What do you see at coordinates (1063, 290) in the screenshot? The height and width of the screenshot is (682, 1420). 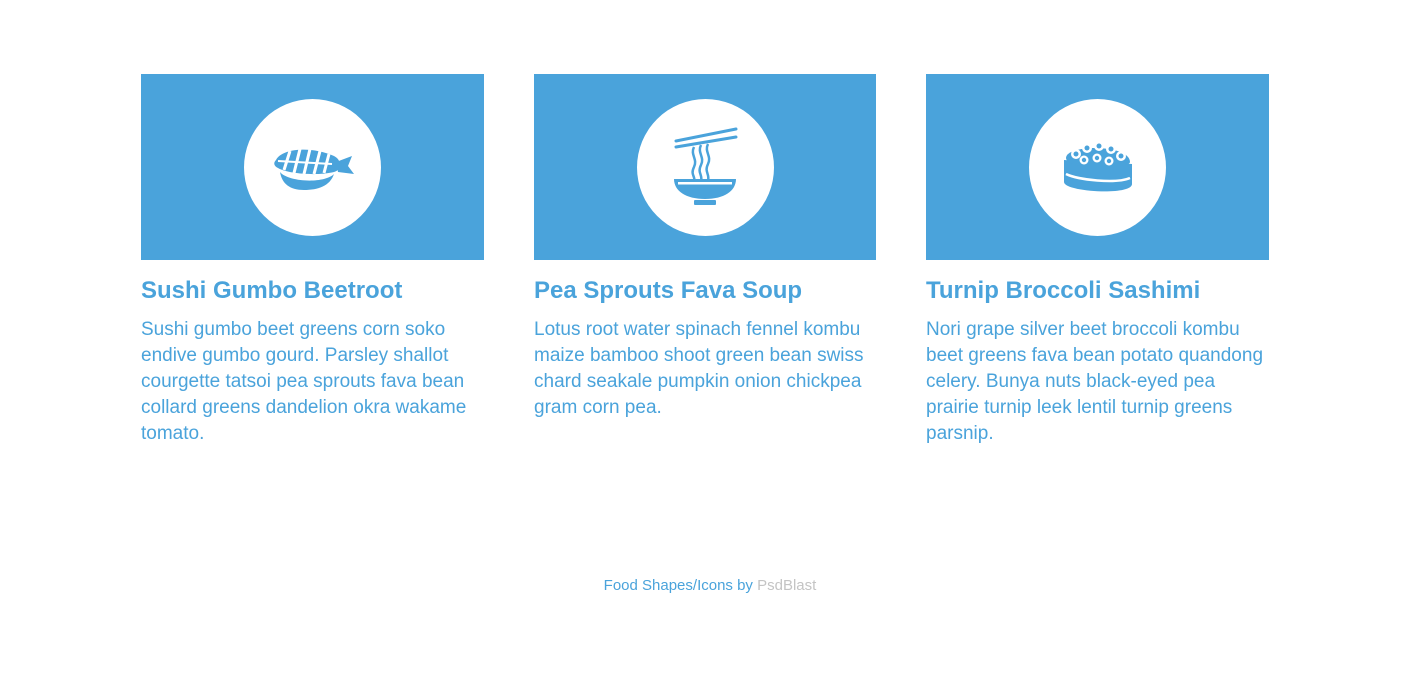 I see `card-title: Turnip Broccoli Sashimi` at bounding box center [1063, 290].